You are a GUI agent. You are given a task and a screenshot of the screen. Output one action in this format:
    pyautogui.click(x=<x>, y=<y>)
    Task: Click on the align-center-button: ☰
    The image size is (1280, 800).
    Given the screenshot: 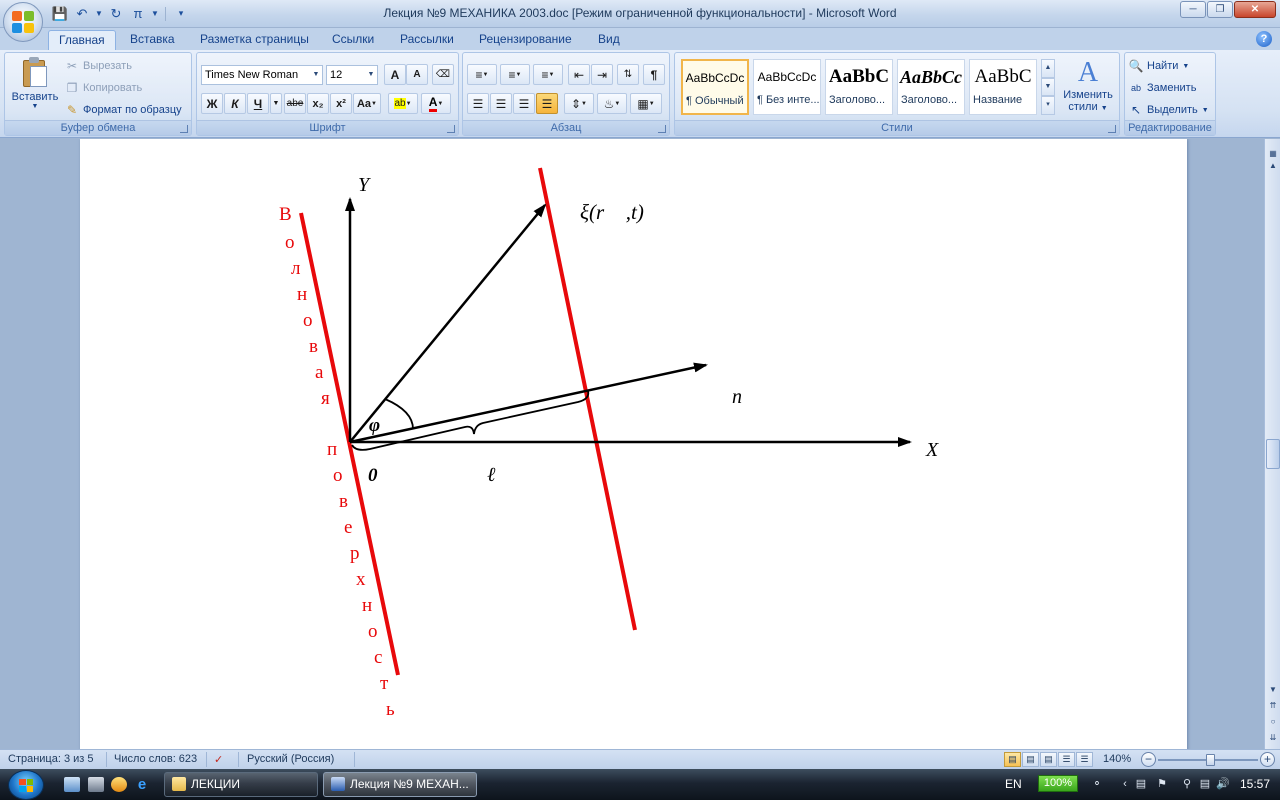 What is the action you would take?
    pyautogui.click(x=501, y=103)
    